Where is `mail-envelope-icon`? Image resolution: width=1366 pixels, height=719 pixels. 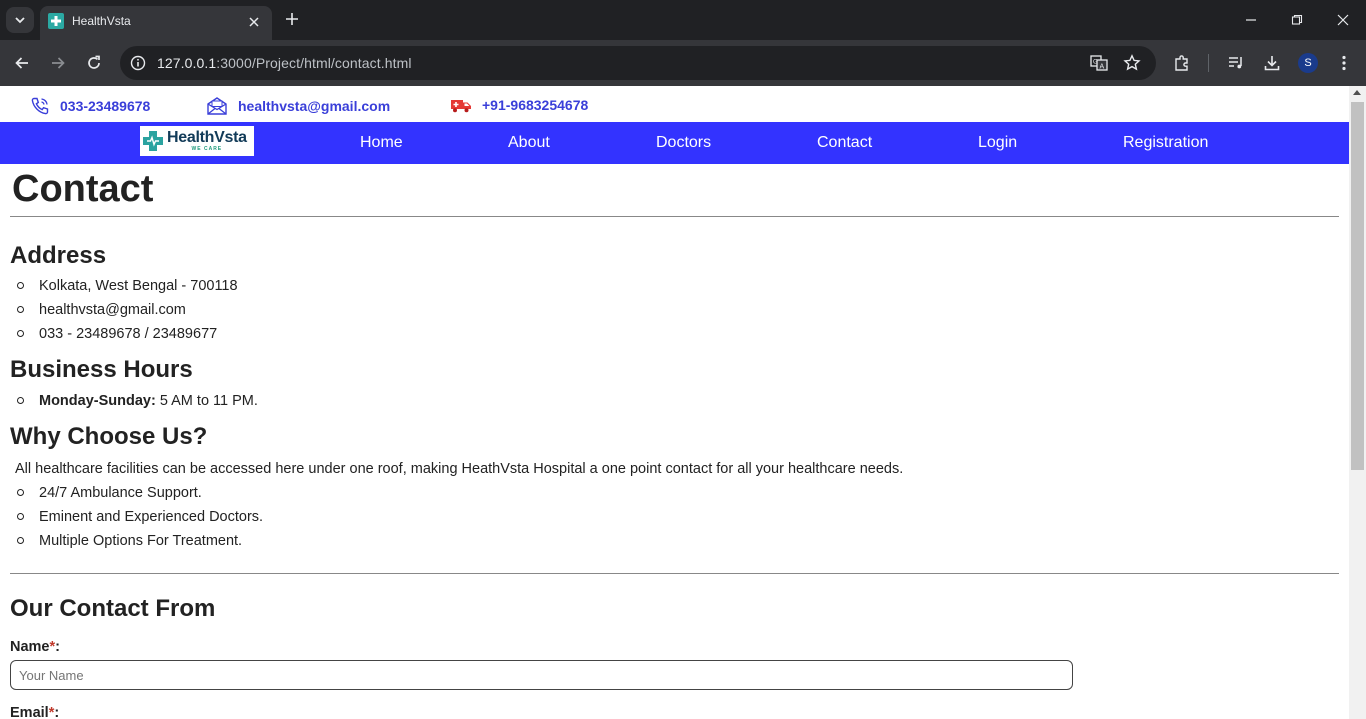 mail-envelope-icon is located at coordinates (217, 106).